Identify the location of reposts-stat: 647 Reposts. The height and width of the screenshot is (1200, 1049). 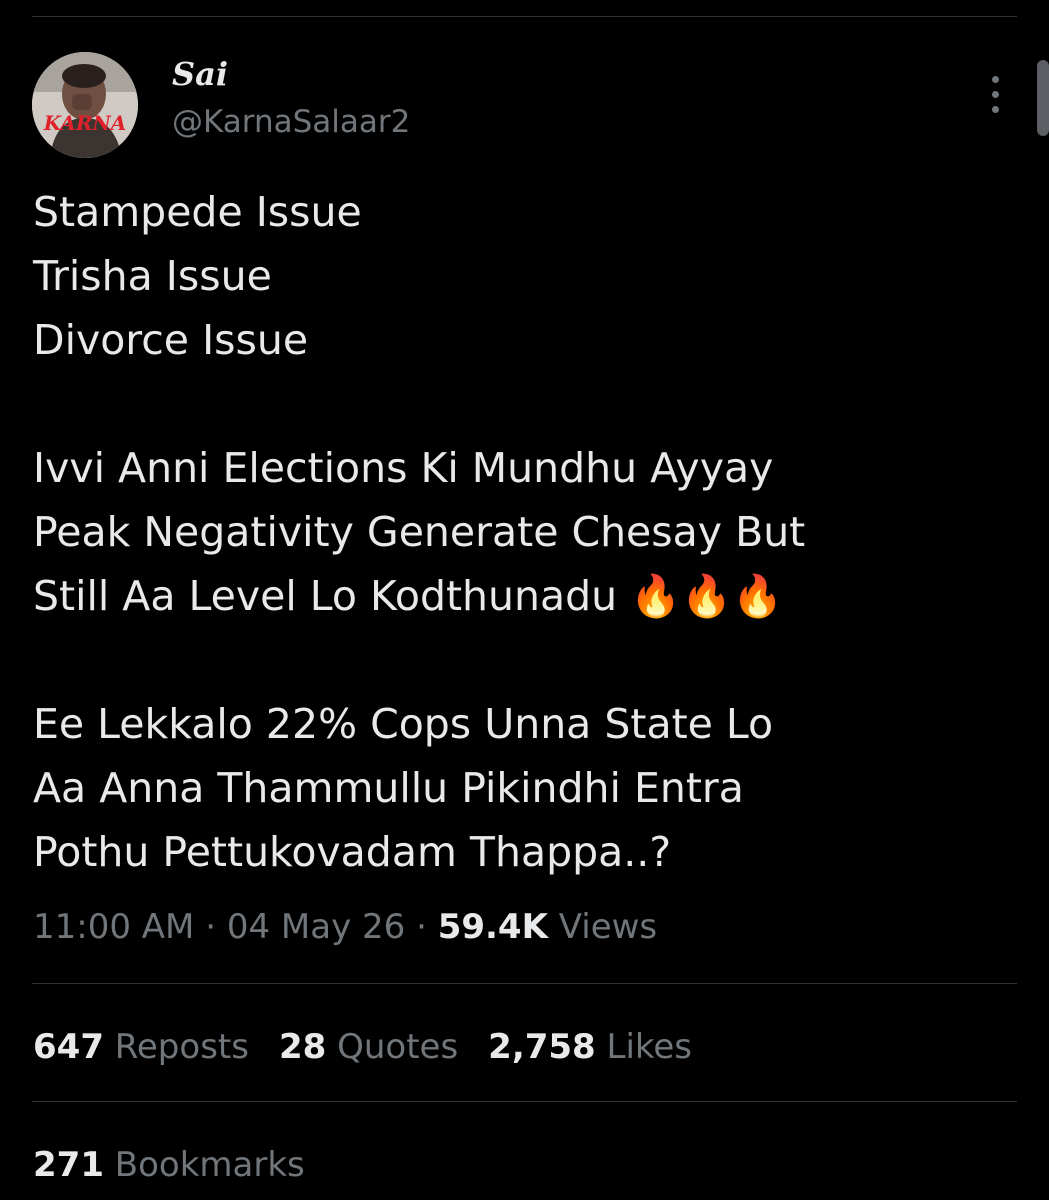
(141, 1047).